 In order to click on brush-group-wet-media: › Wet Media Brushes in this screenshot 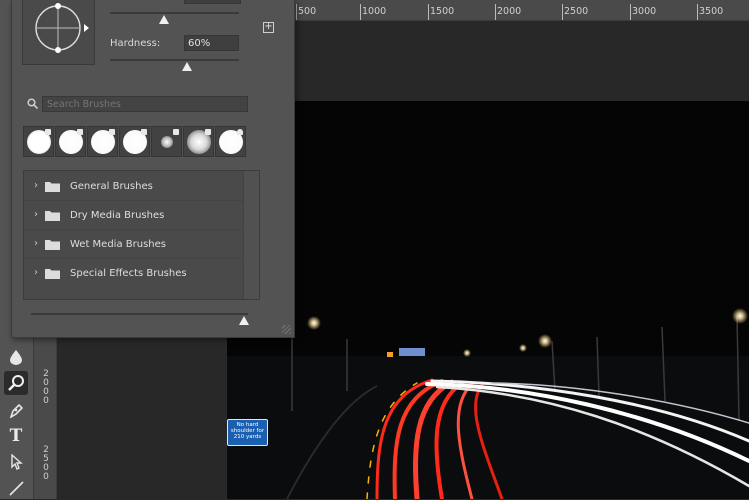, I will do `click(134, 244)`.